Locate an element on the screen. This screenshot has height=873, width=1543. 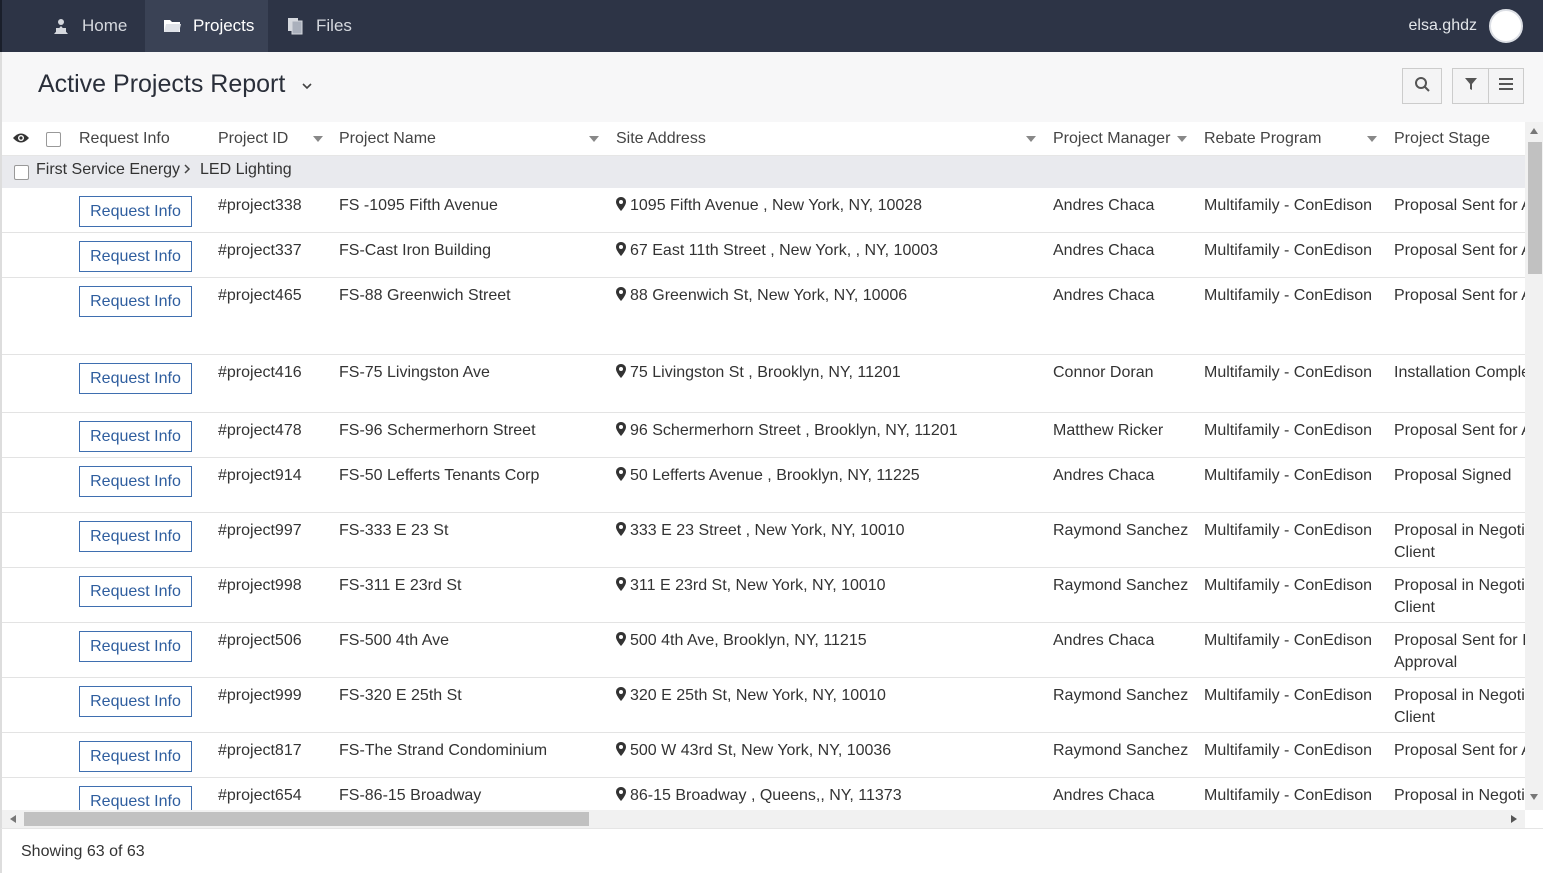
search-button is located at coordinates (1422, 86).